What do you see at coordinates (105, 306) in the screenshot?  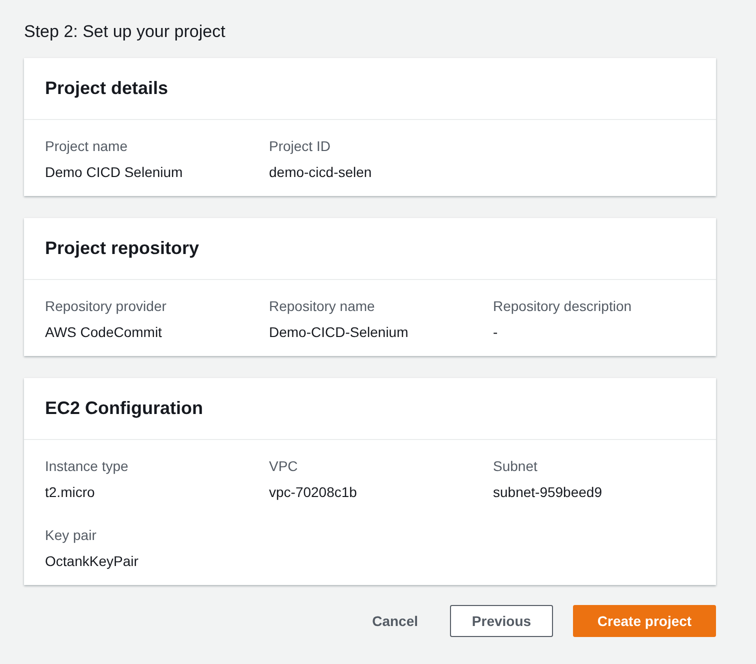 I see `field-label: Repository provider` at bounding box center [105, 306].